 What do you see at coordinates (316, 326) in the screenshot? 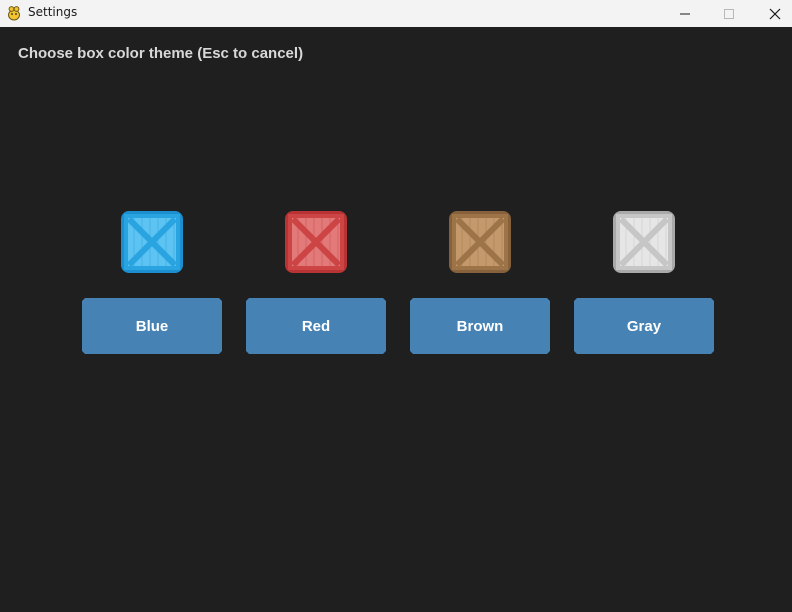
I see `red-theme-button: Red` at bounding box center [316, 326].